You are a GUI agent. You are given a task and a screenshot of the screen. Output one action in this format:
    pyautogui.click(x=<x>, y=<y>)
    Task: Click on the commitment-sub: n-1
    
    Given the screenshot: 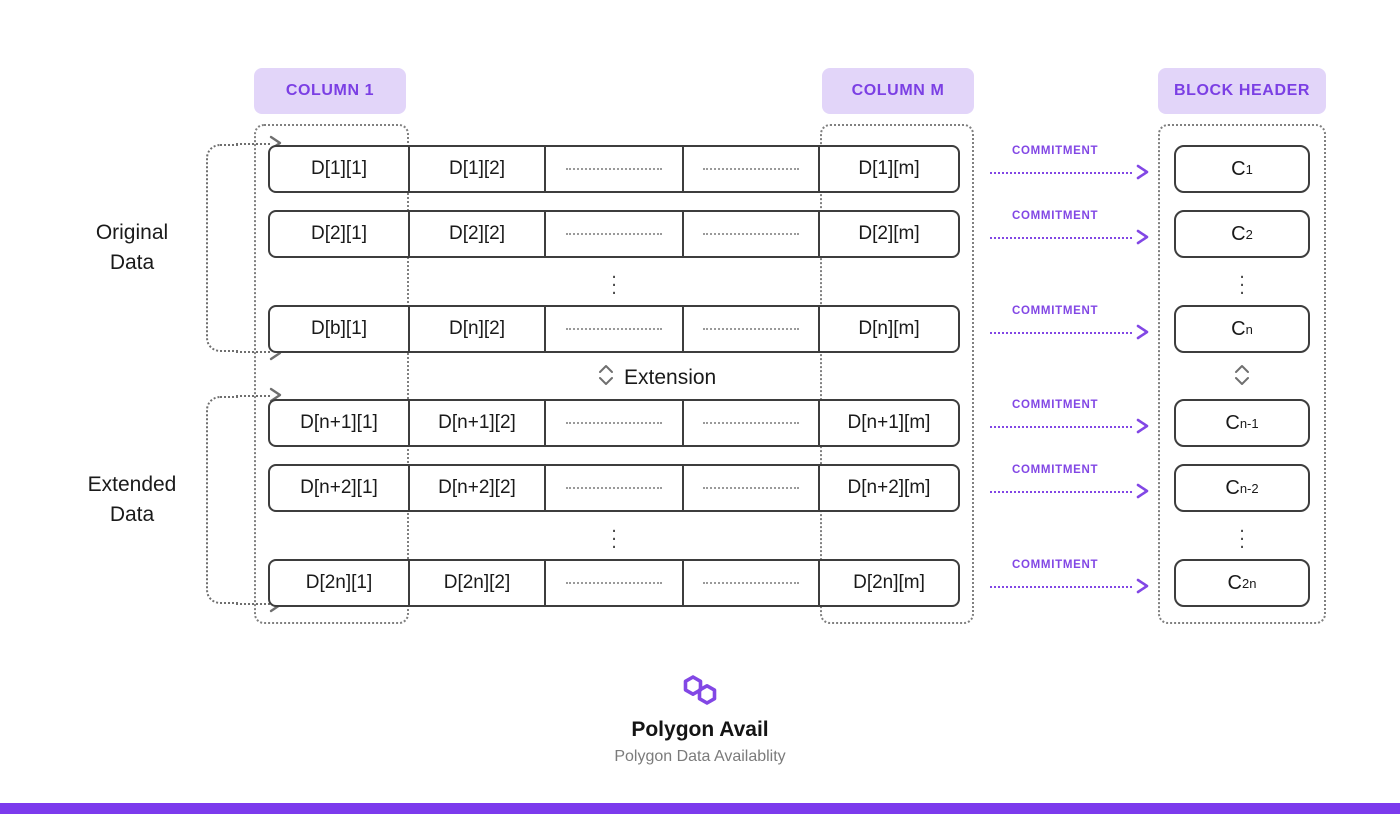 What is the action you would take?
    pyautogui.click(x=1249, y=423)
    